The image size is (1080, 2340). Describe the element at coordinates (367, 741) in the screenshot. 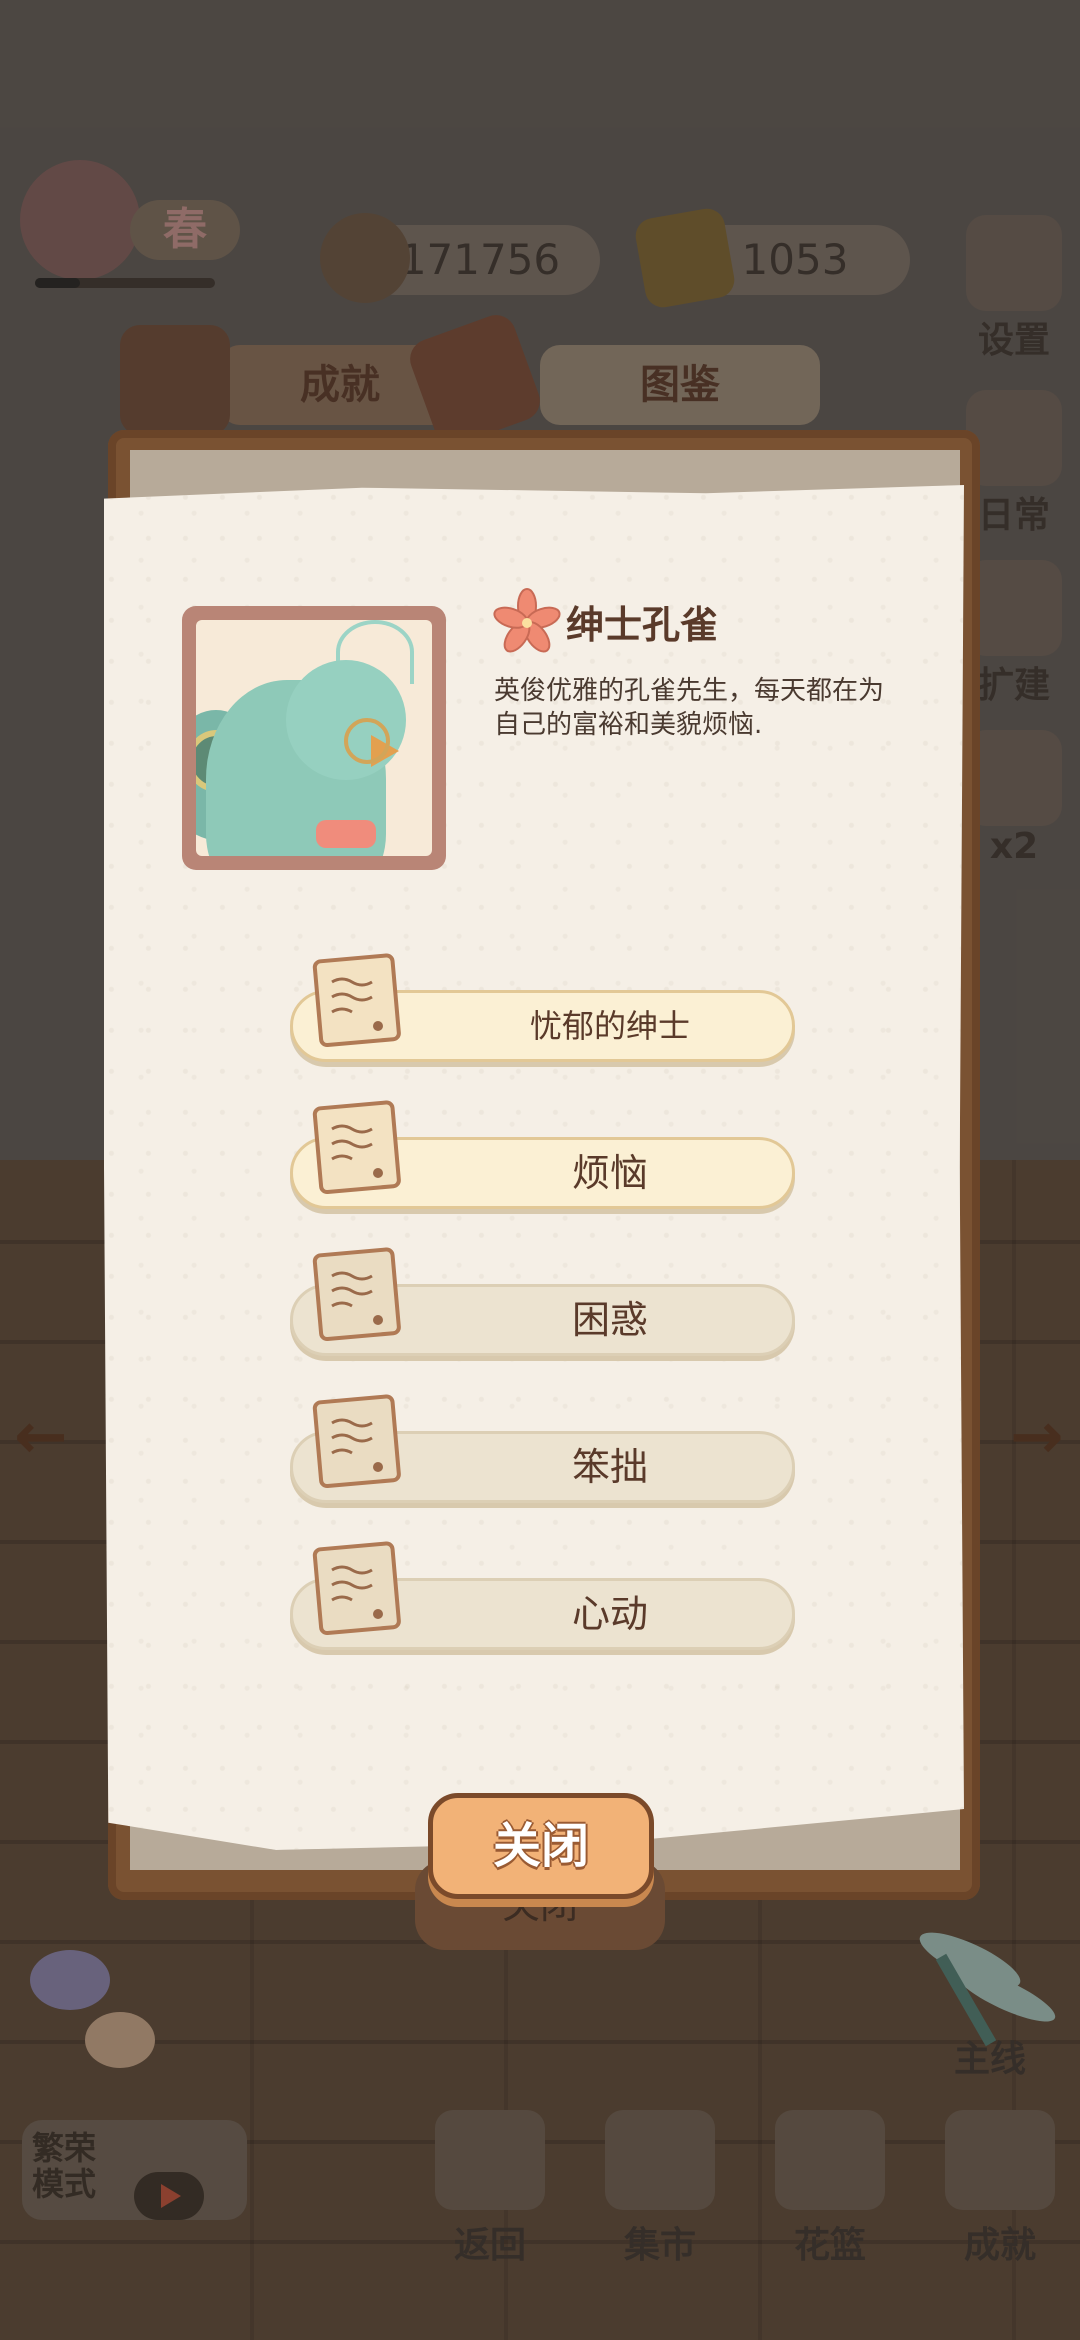

I see `monocle-icon` at that location.